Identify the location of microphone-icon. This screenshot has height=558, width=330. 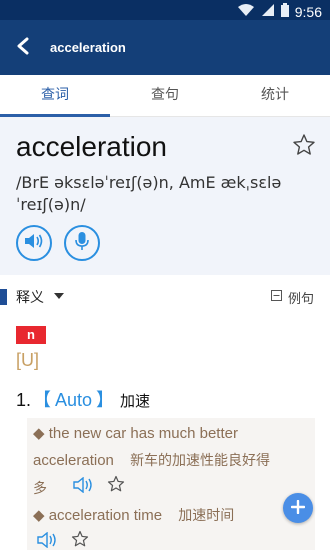
(82, 243).